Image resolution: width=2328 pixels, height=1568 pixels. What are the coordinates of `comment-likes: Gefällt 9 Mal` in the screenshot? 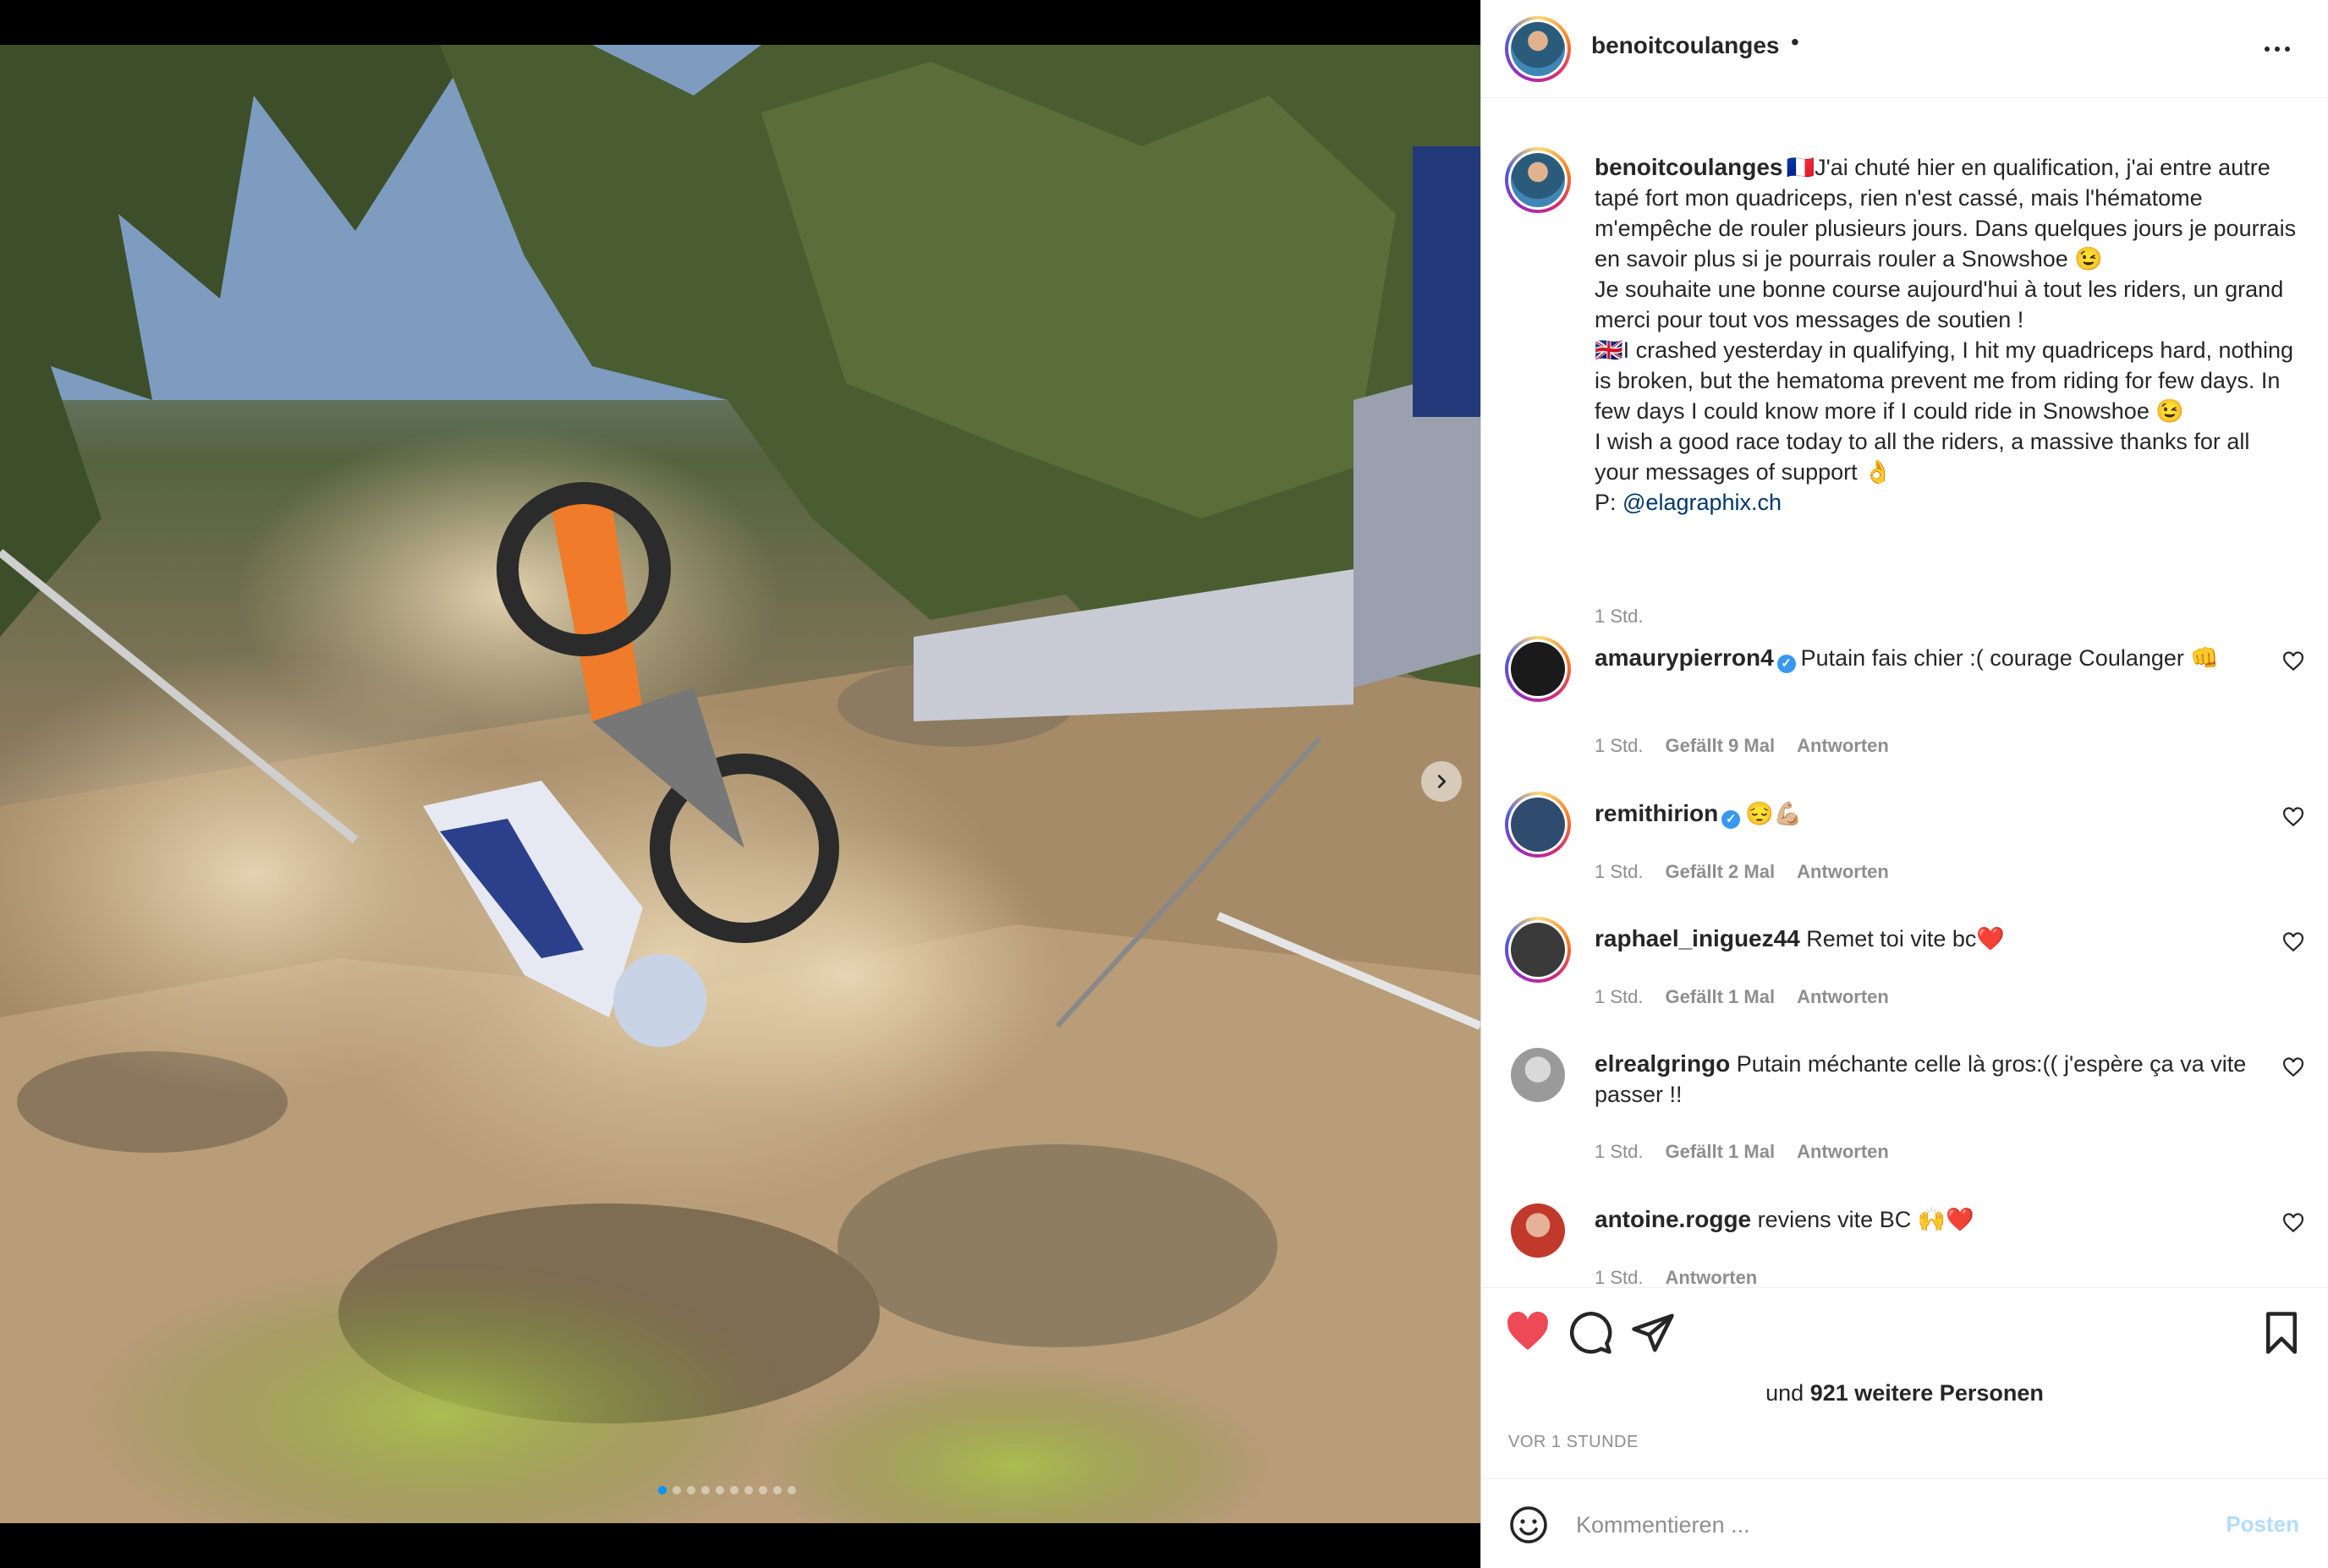 It's located at (1720, 745).